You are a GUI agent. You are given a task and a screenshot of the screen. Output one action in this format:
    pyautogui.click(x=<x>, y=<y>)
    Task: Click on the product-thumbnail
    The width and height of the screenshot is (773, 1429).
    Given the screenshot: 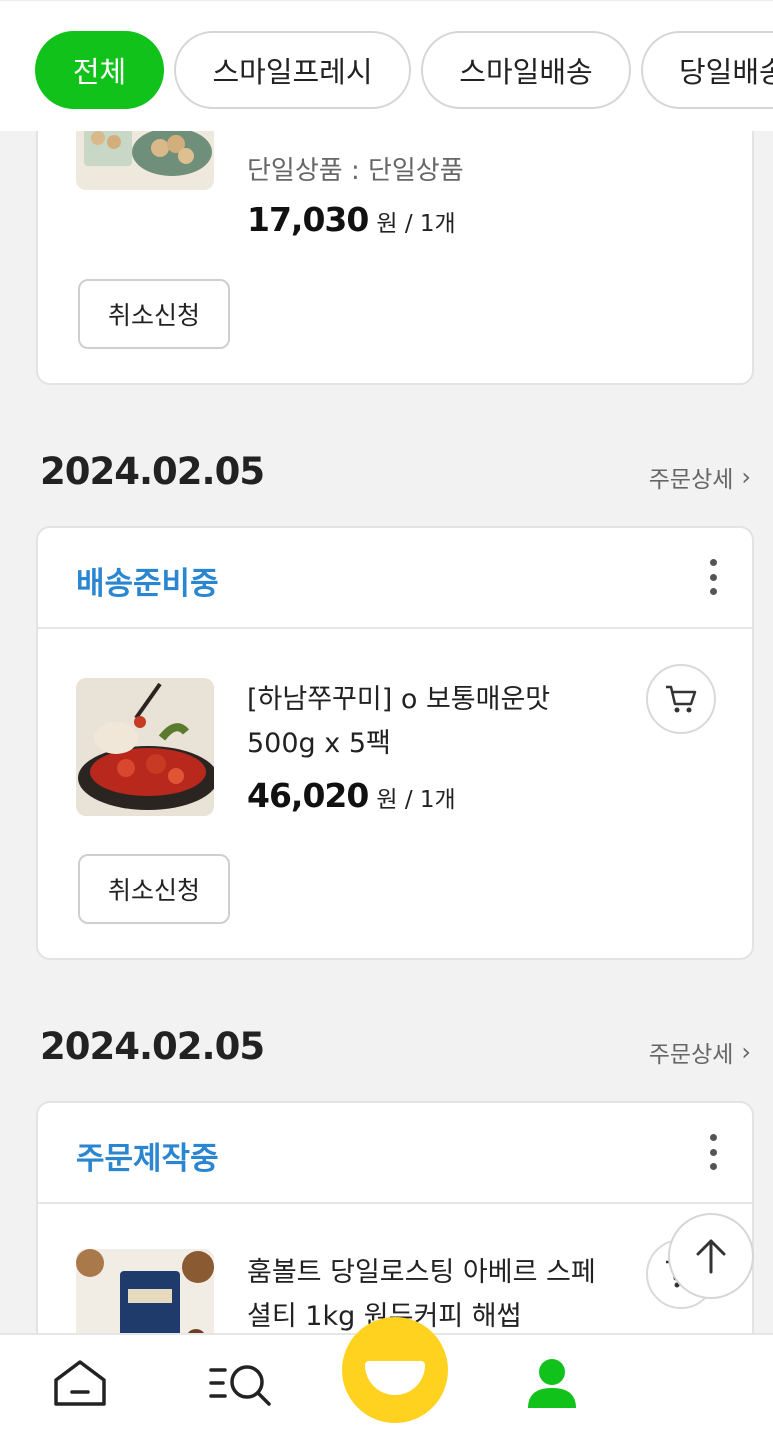 What is the action you would take?
    pyautogui.click(x=145, y=747)
    